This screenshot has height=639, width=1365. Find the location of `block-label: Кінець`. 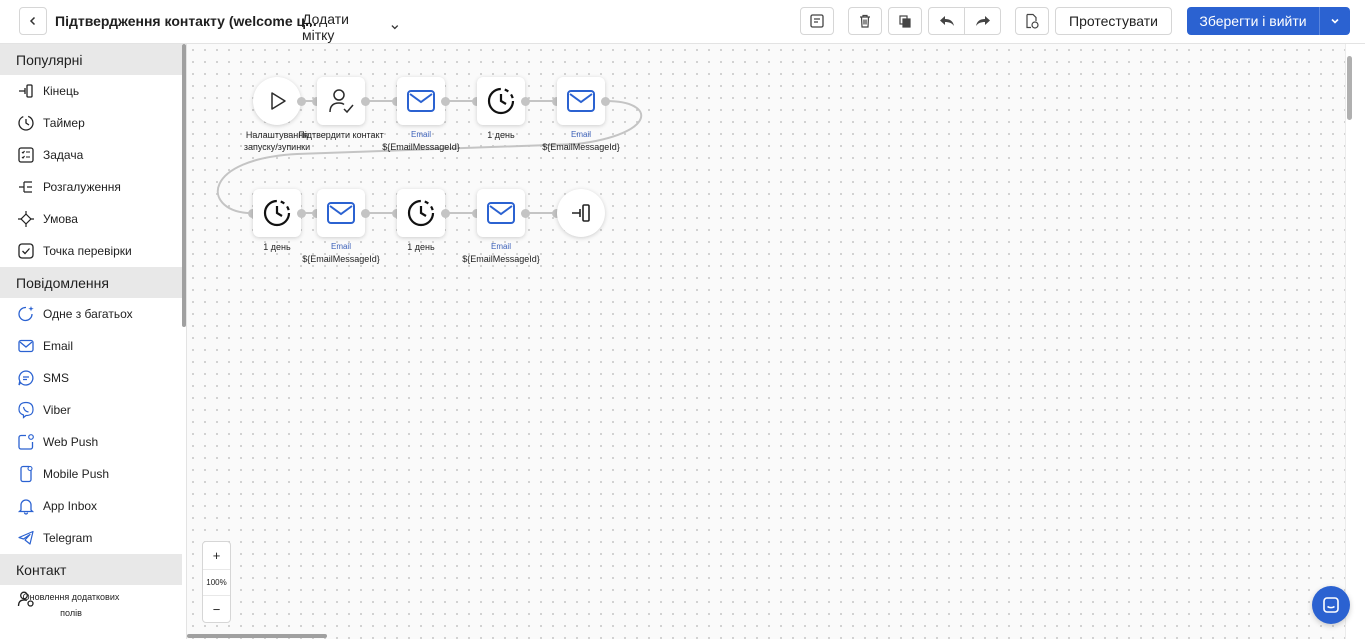

block-label: Кінець is located at coordinates (61, 91).